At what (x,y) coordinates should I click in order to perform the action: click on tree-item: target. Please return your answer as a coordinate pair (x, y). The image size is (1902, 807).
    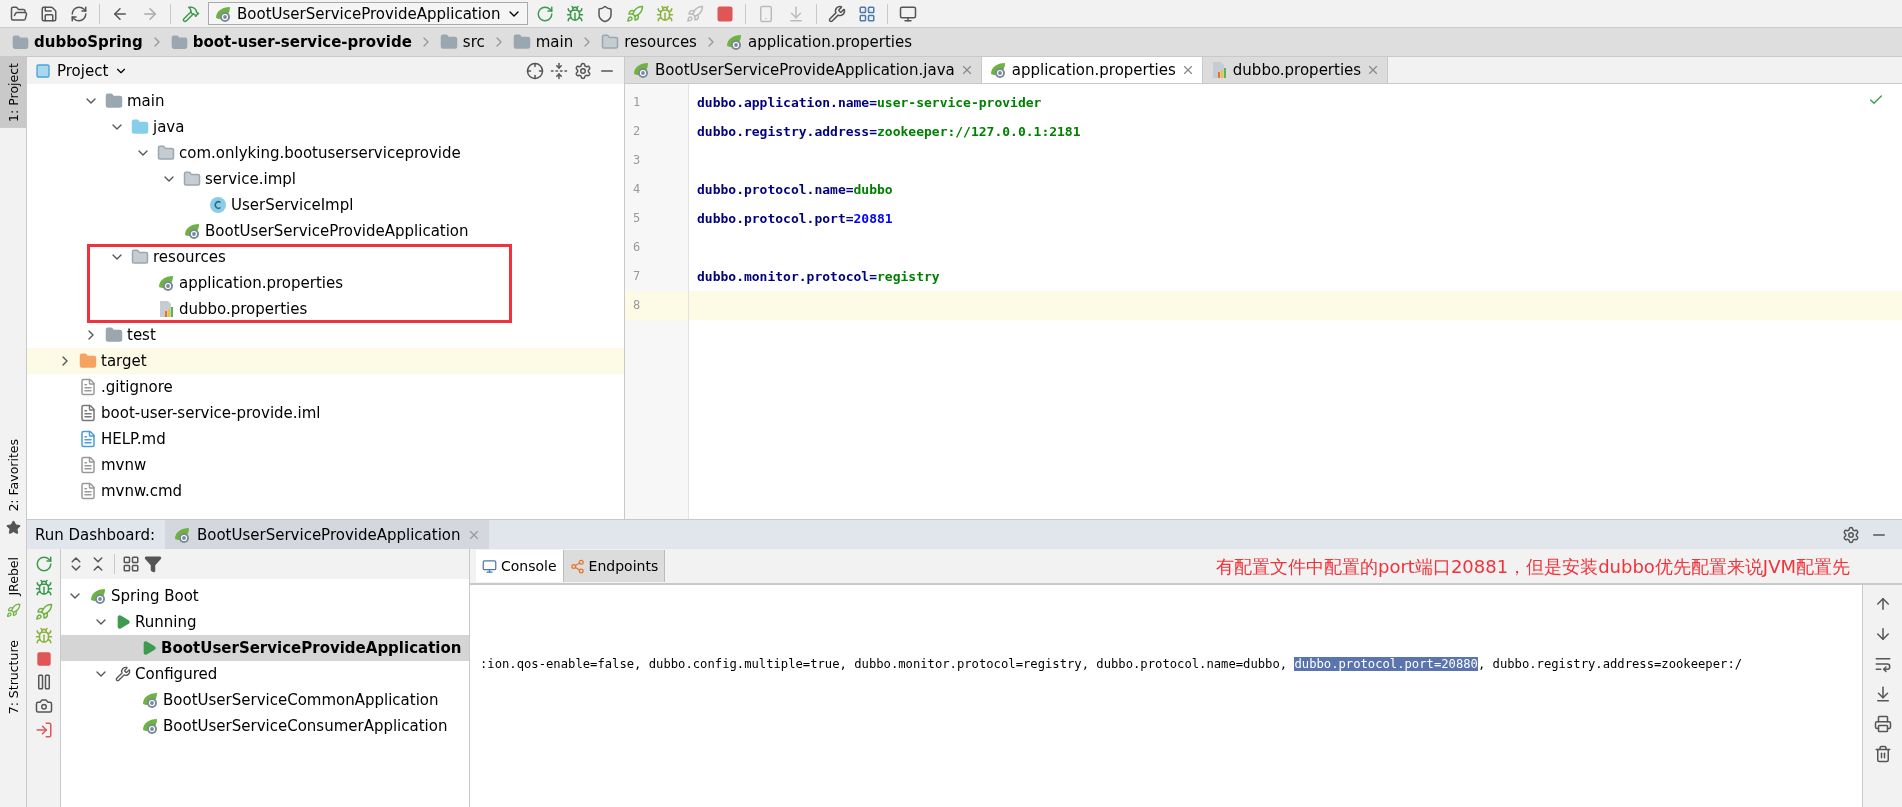
    Looking at the image, I should click on (325, 361).